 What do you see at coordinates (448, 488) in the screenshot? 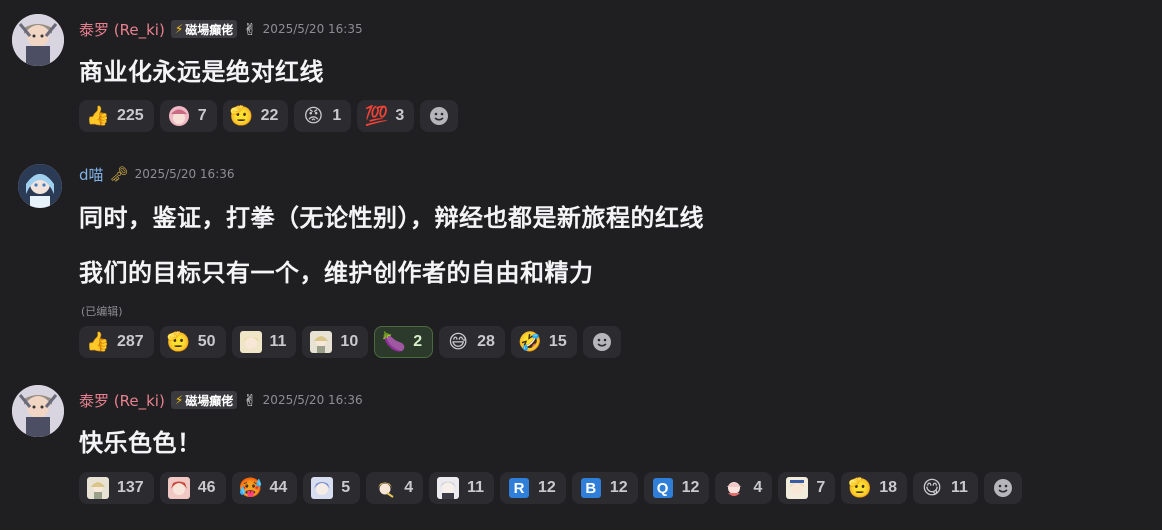
I see `custom-emoji-white-character-icon` at bounding box center [448, 488].